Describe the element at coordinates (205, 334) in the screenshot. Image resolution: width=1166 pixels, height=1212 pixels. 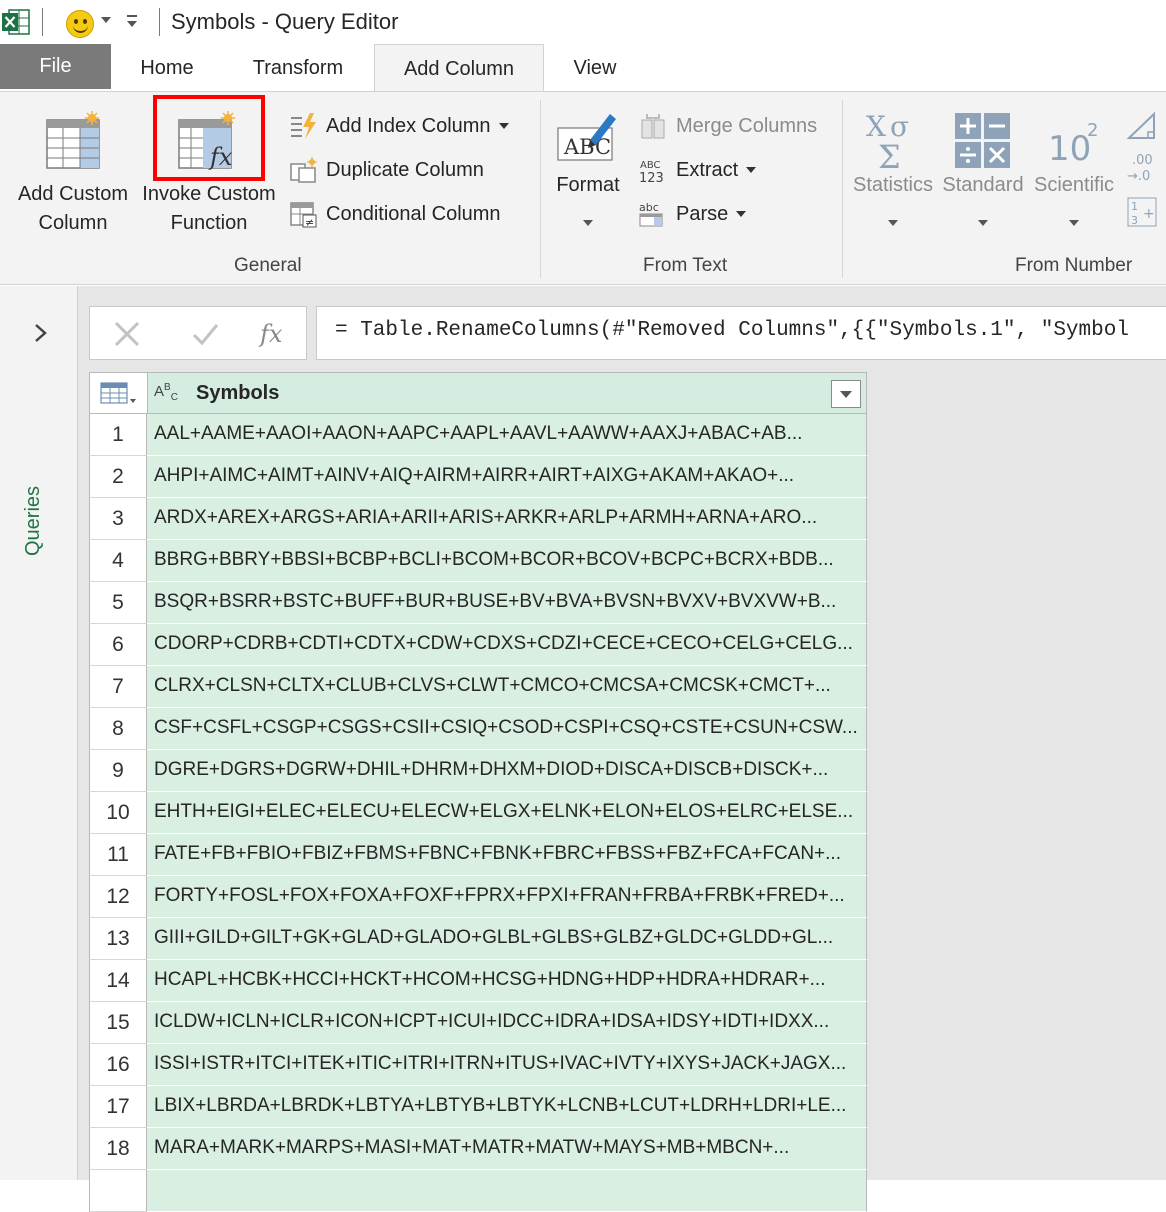
I see `confirm-formula-icon` at that location.